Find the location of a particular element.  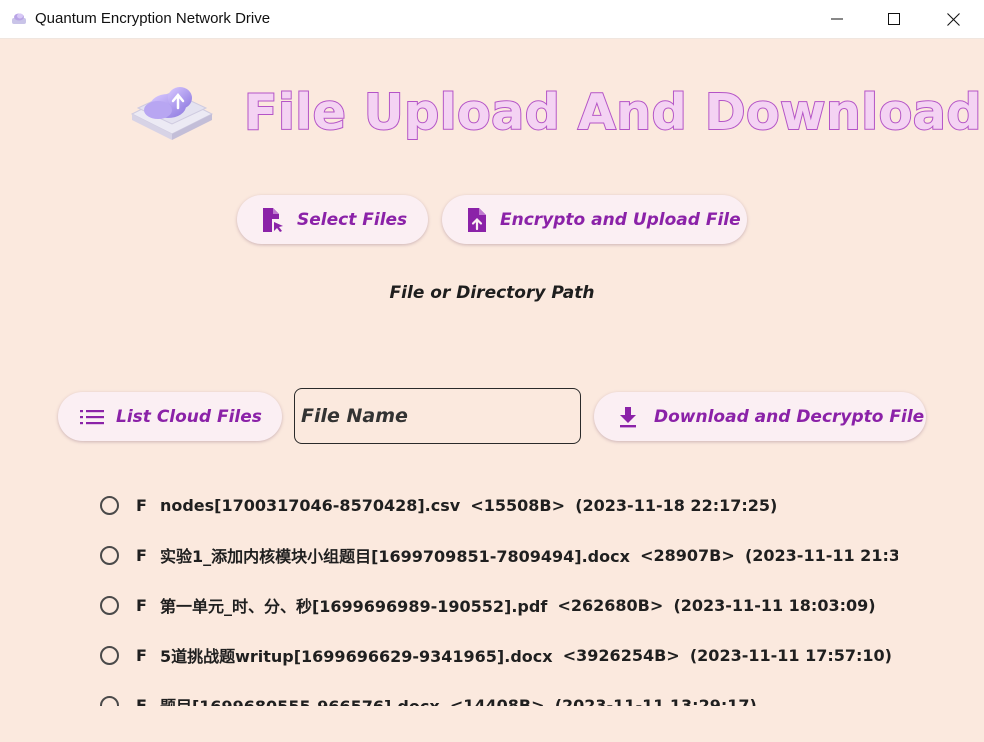

select-files-button: Select Files is located at coordinates (332, 219).